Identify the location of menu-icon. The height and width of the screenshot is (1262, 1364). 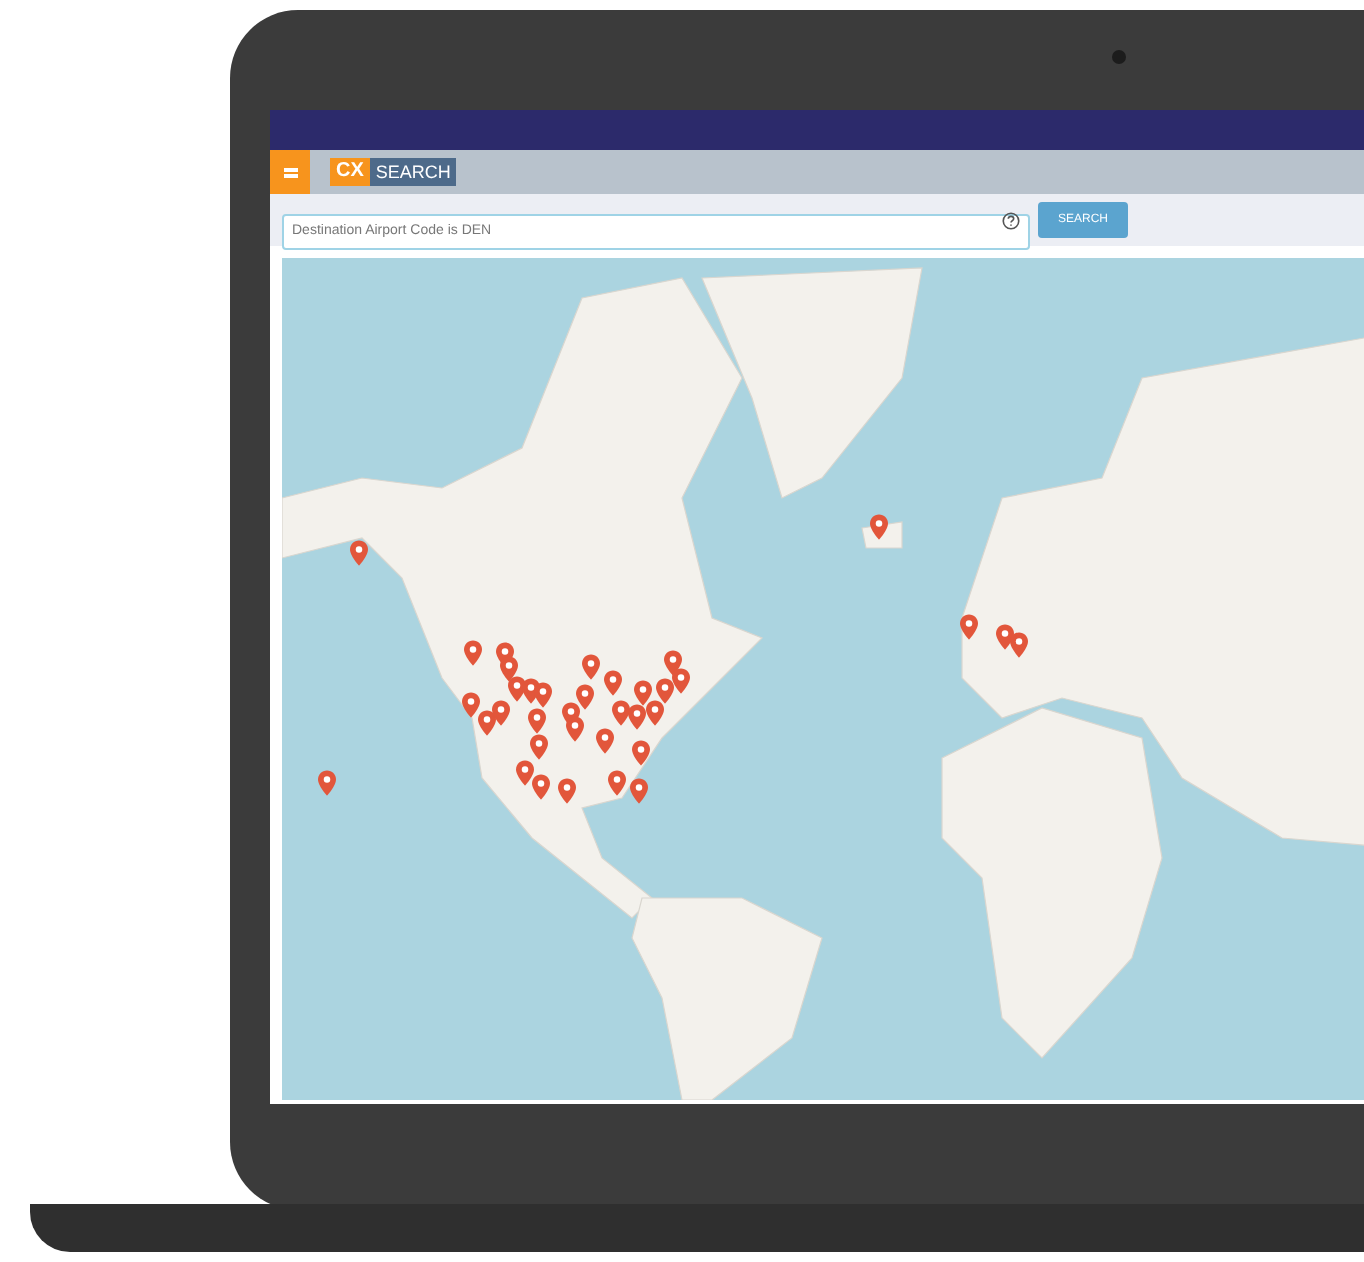
(290, 172).